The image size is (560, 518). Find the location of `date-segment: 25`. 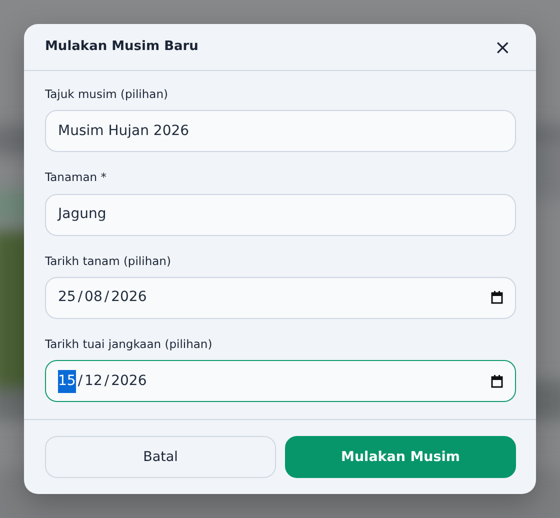

date-segment: 25 is located at coordinates (67, 298).